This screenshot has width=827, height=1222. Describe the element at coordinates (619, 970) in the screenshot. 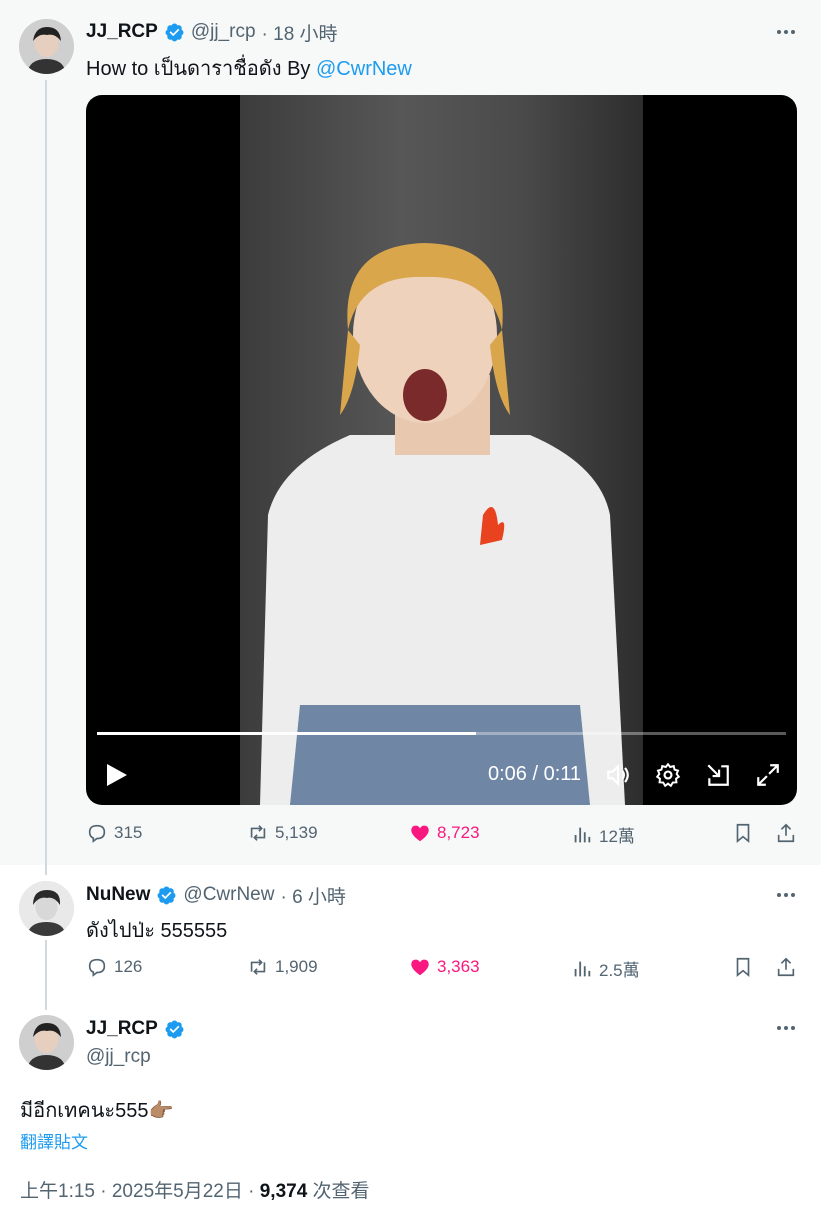

I see `views-count: 2.5萬` at that location.